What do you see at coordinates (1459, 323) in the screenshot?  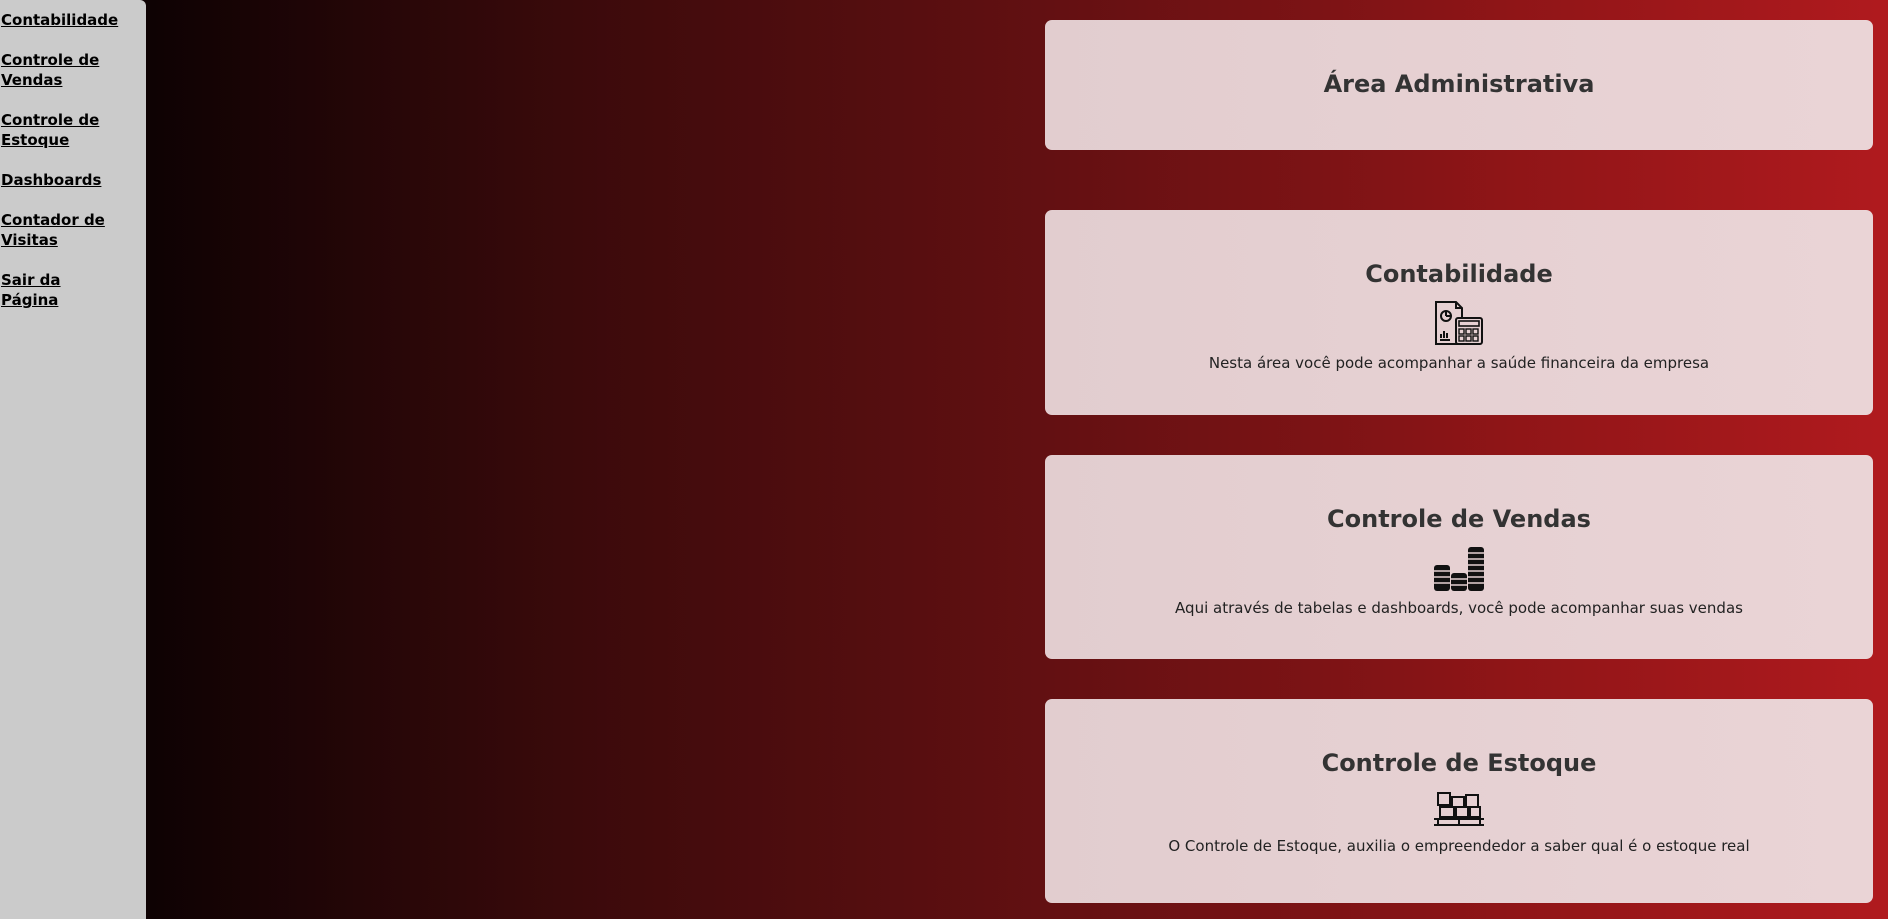 I see `accounting-report-icon` at bounding box center [1459, 323].